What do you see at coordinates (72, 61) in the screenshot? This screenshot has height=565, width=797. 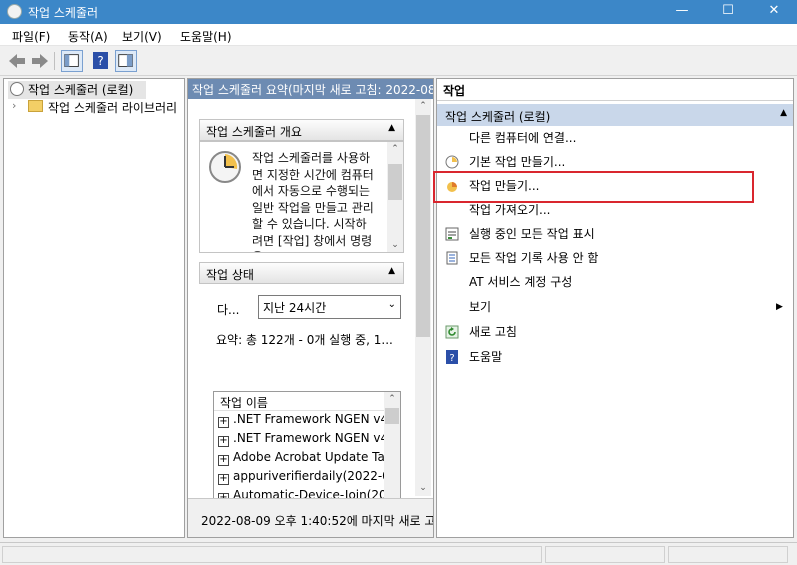 I see `show-hide-tree-icon` at bounding box center [72, 61].